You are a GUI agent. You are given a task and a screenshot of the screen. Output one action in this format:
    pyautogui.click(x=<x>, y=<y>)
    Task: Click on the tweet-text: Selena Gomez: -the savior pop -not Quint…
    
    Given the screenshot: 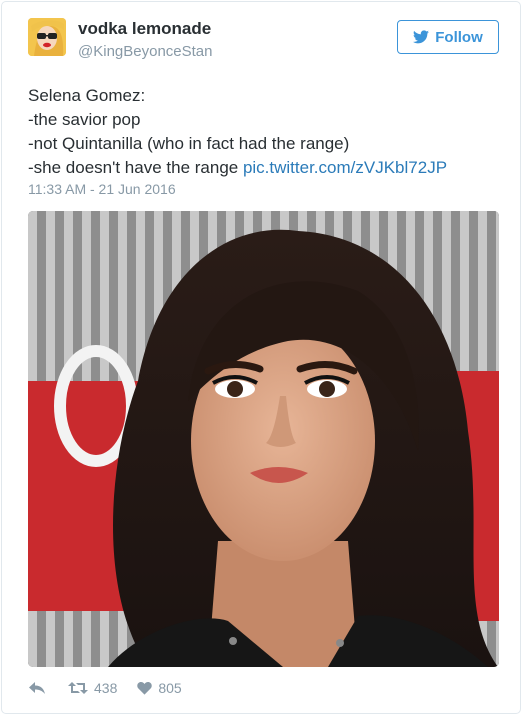 What is the action you would take?
    pyautogui.click(x=237, y=132)
    